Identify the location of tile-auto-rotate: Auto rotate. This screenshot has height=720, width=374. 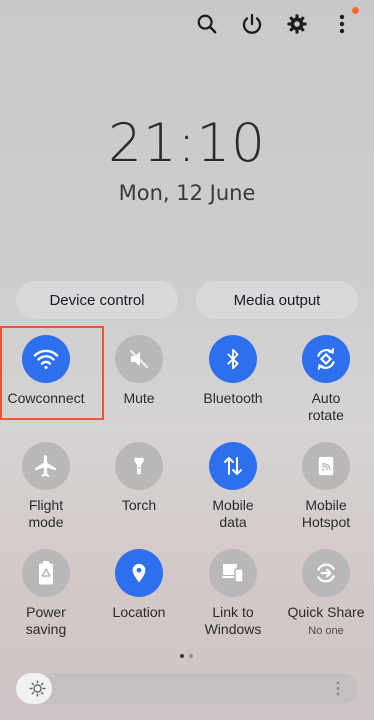
(326, 390).